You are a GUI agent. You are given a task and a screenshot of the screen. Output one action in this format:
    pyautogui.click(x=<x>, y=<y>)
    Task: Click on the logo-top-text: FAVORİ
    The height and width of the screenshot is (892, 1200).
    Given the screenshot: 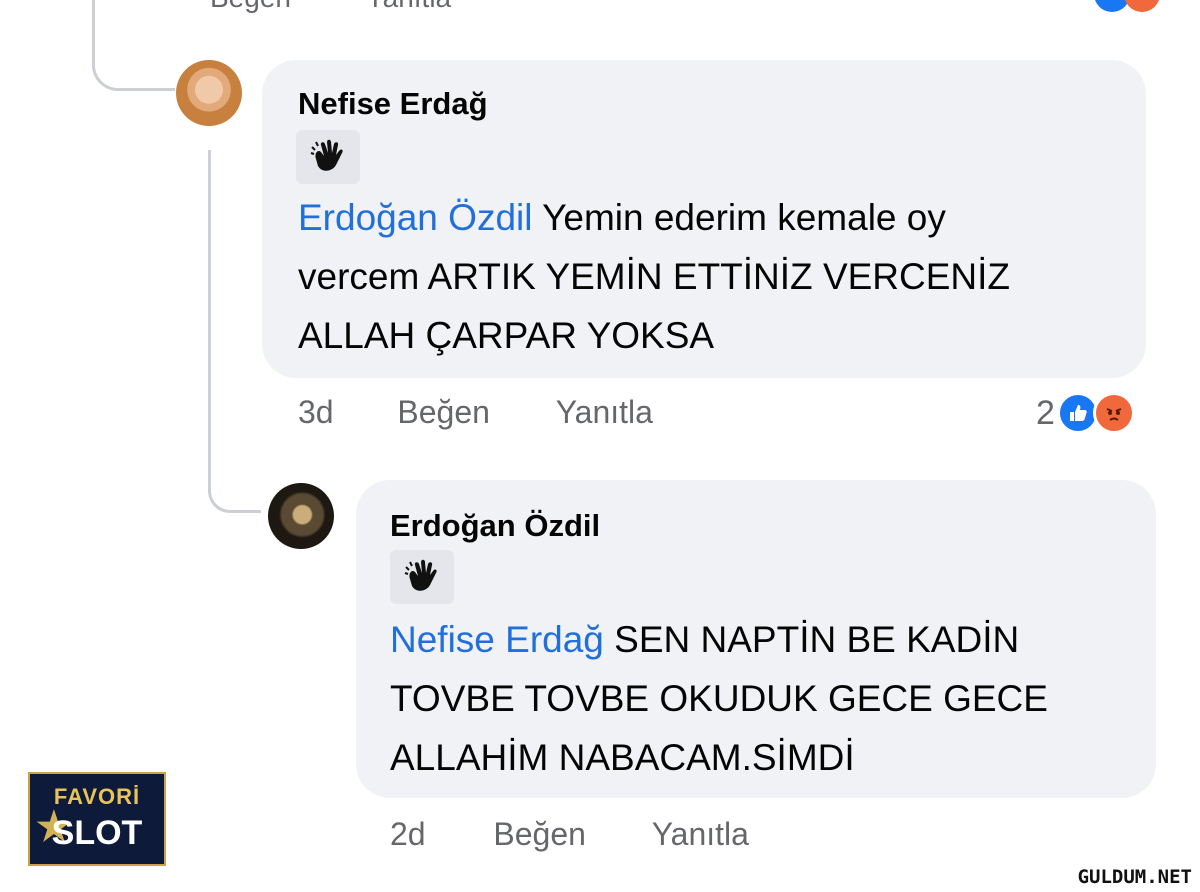 What is the action you would take?
    pyautogui.click(x=97, y=796)
    